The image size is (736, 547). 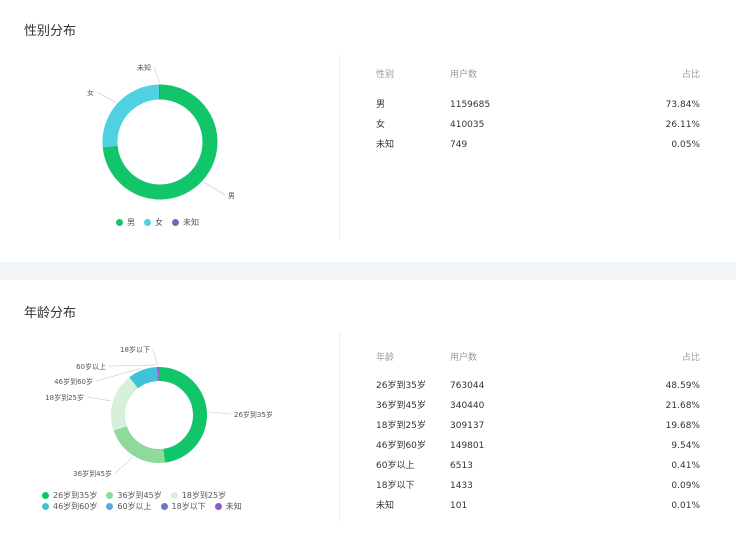 What do you see at coordinates (459, 506) in the screenshot?
I see `row-count: 101` at bounding box center [459, 506].